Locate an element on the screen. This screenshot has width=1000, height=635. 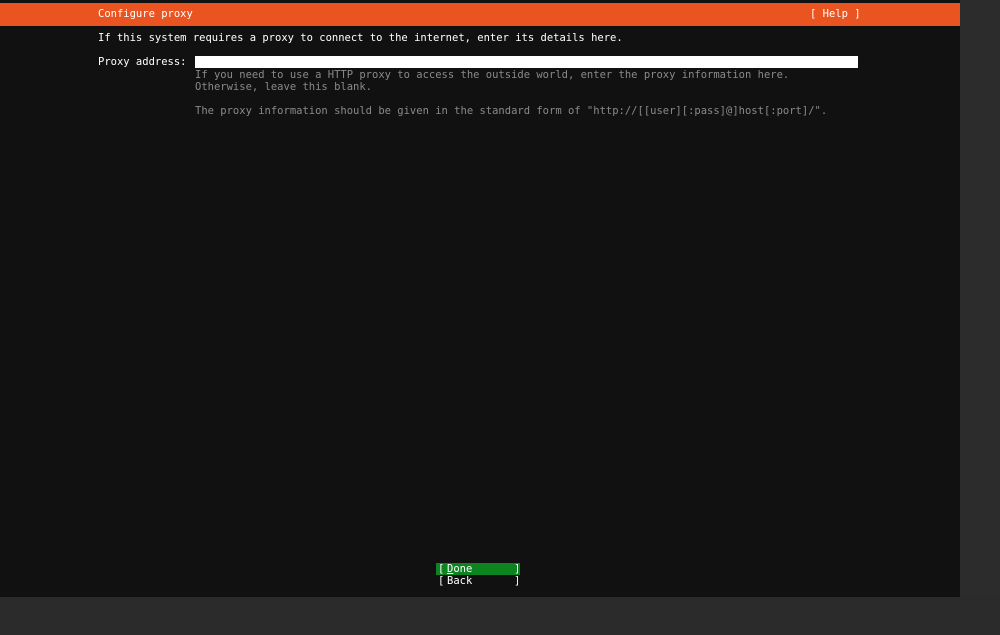
back-right-bracket: ] is located at coordinates (517, 581).